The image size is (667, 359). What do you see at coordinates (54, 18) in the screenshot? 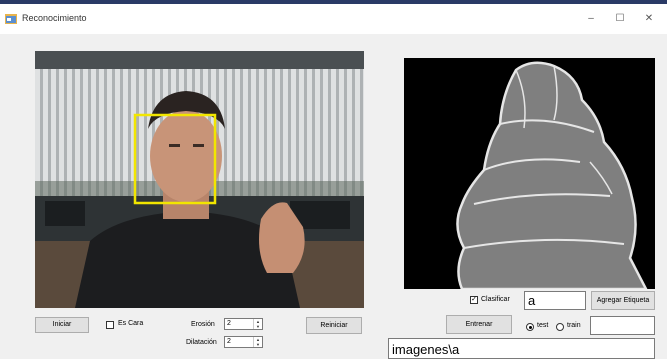
I see `window-title: Reconocimiento` at bounding box center [54, 18].